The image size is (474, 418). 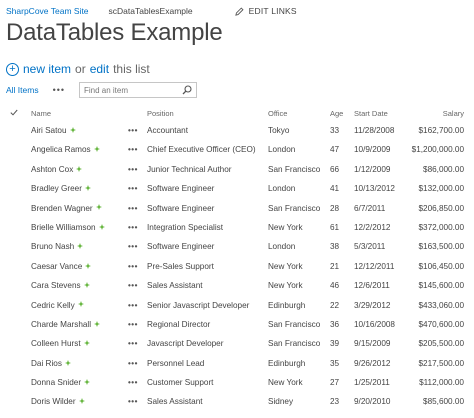 I want to click on row-name-text: Donna Snider, so click(x=56, y=382).